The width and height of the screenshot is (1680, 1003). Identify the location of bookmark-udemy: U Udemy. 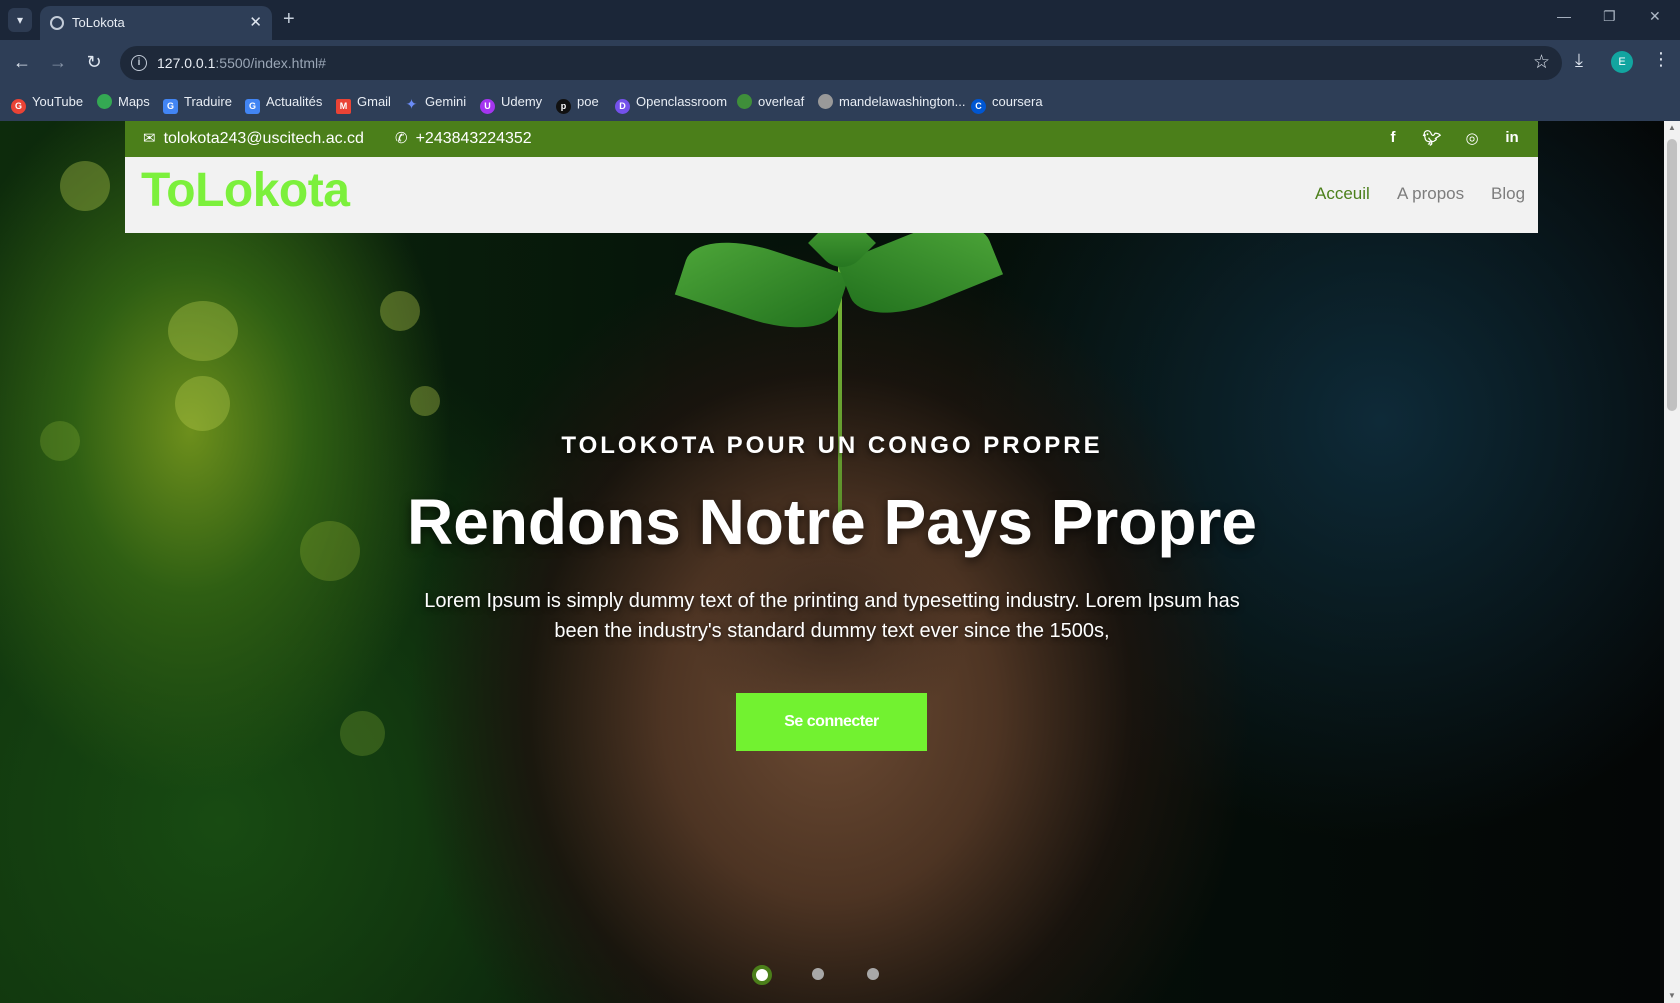
(511, 104).